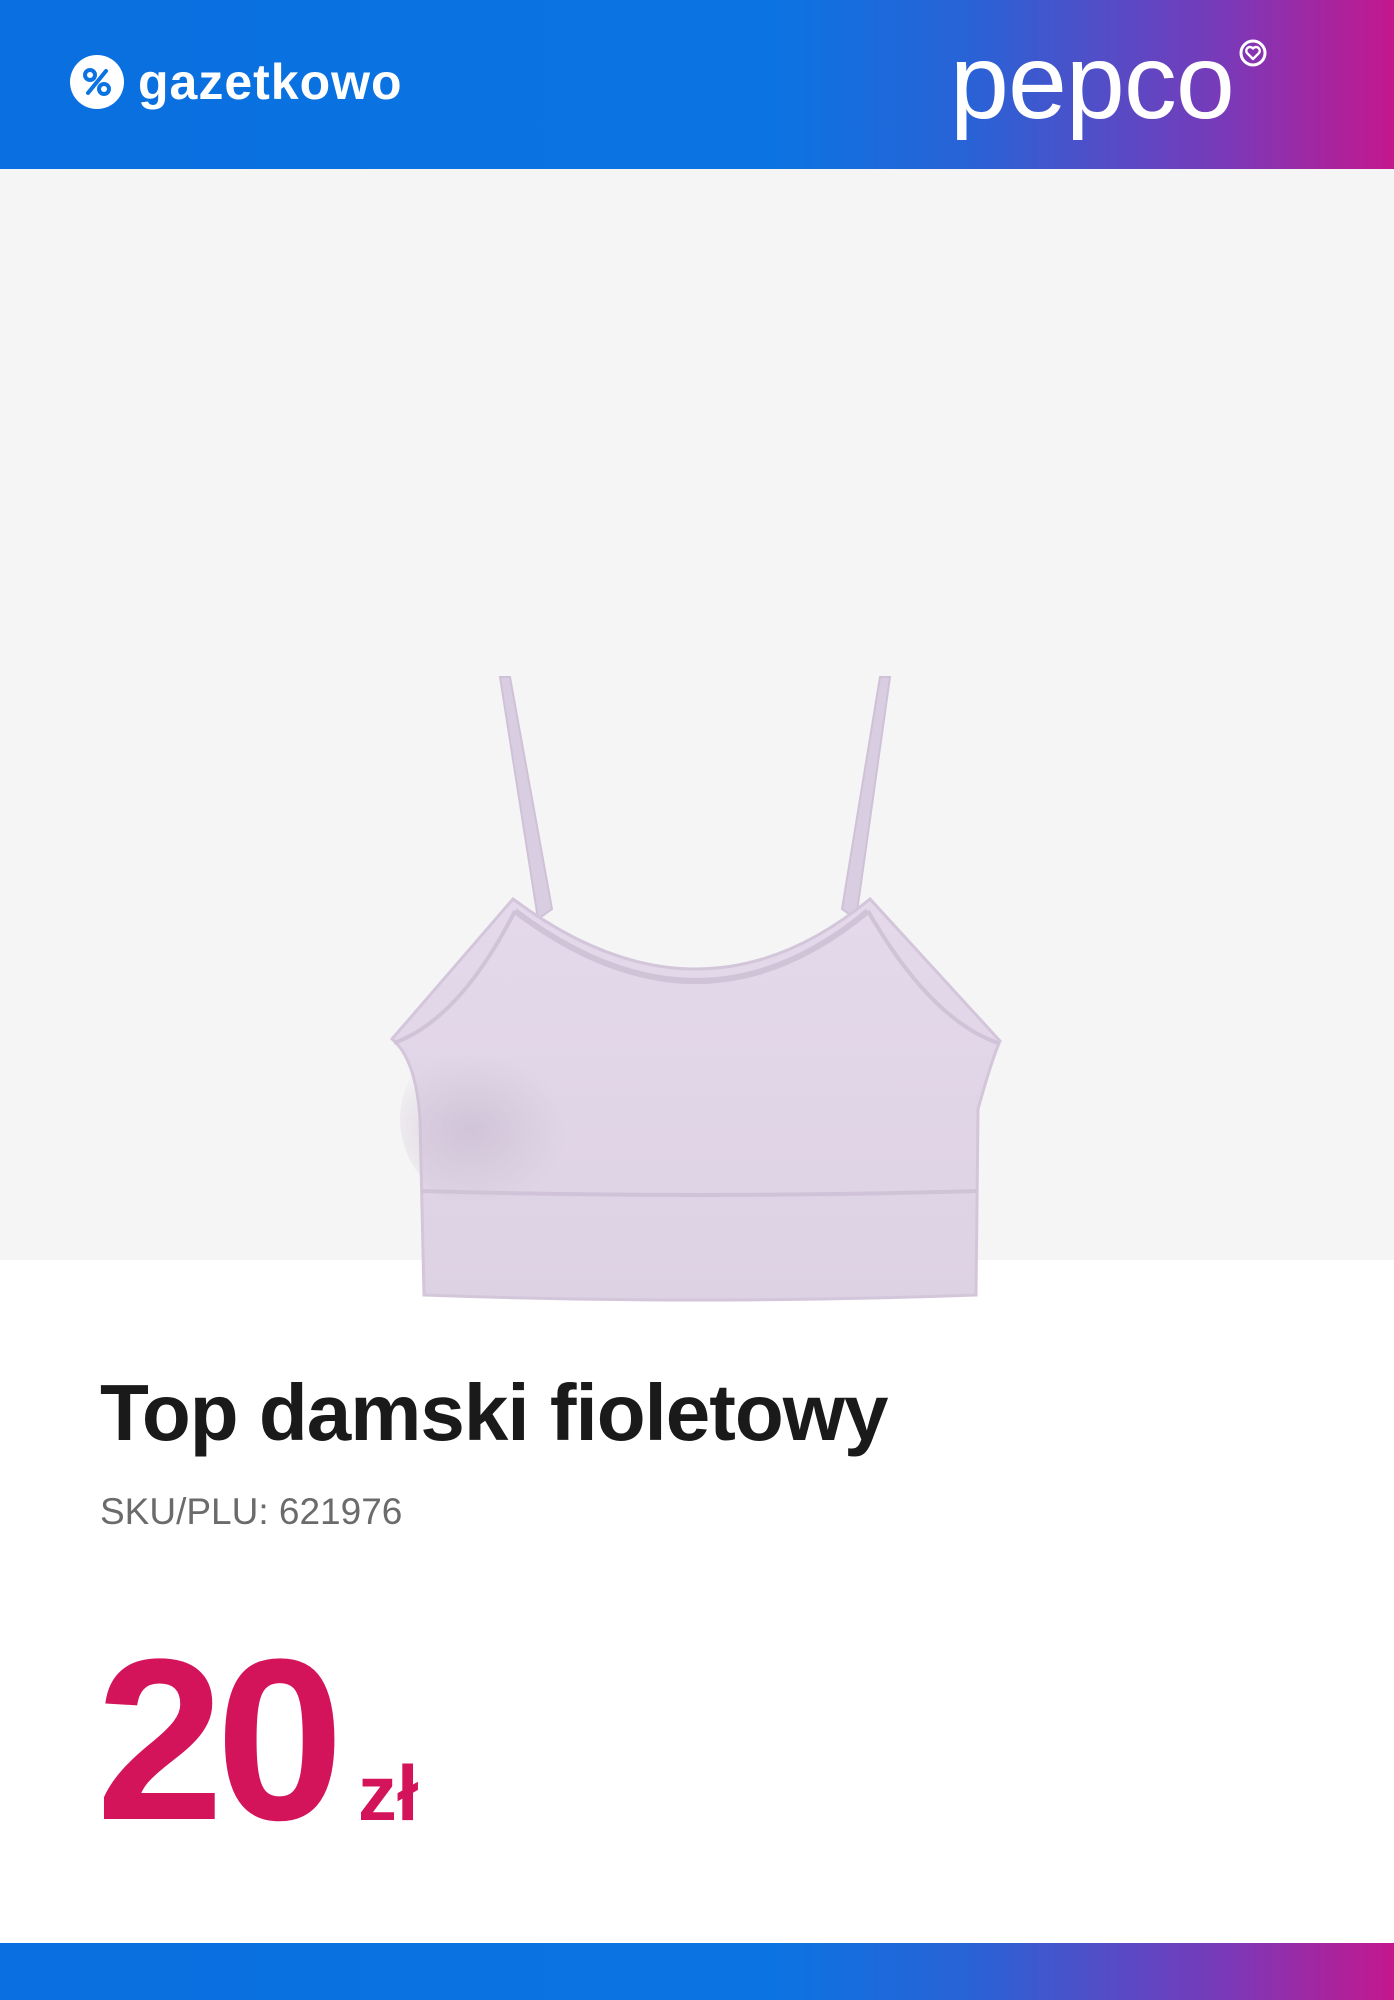  I want to click on price-amount: 20, so click(220, 1739).